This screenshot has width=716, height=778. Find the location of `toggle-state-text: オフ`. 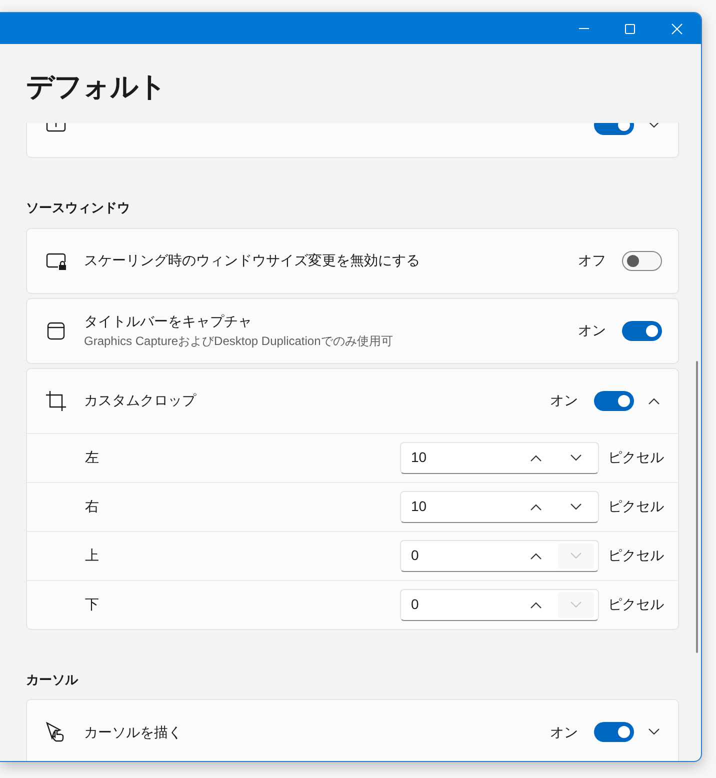

toggle-state-text: オフ is located at coordinates (592, 260).